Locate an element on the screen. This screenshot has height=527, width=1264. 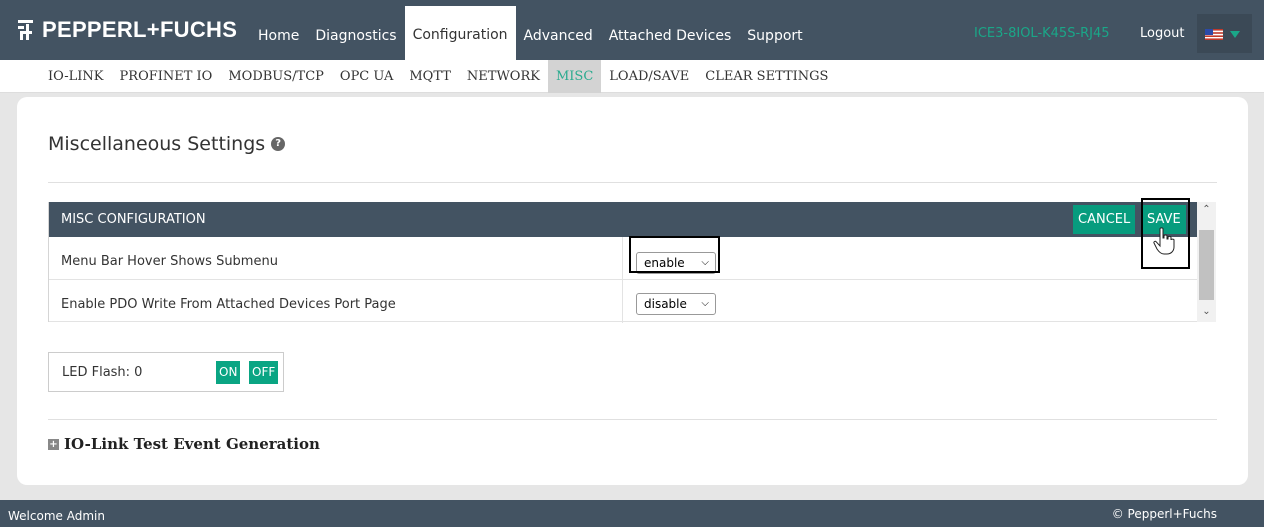
nav-home: Home is located at coordinates (278, 36).